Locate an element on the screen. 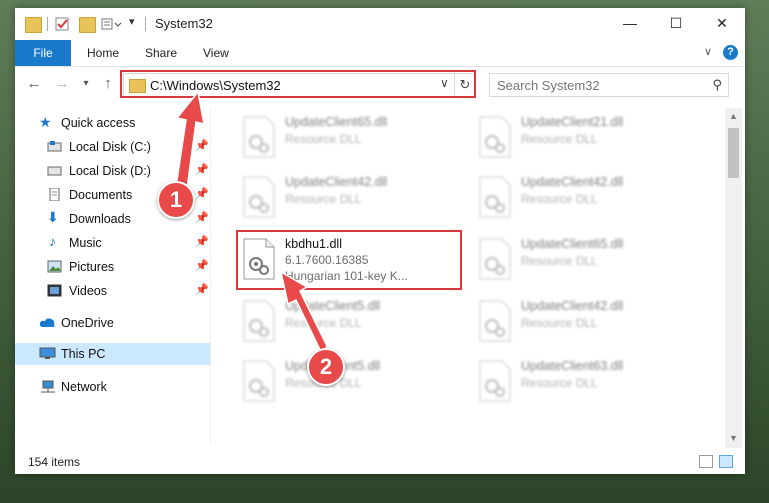 The width and height of the screenshot is (769, 503). sidebar-item-label: Network is located at coordinates (84, 387).